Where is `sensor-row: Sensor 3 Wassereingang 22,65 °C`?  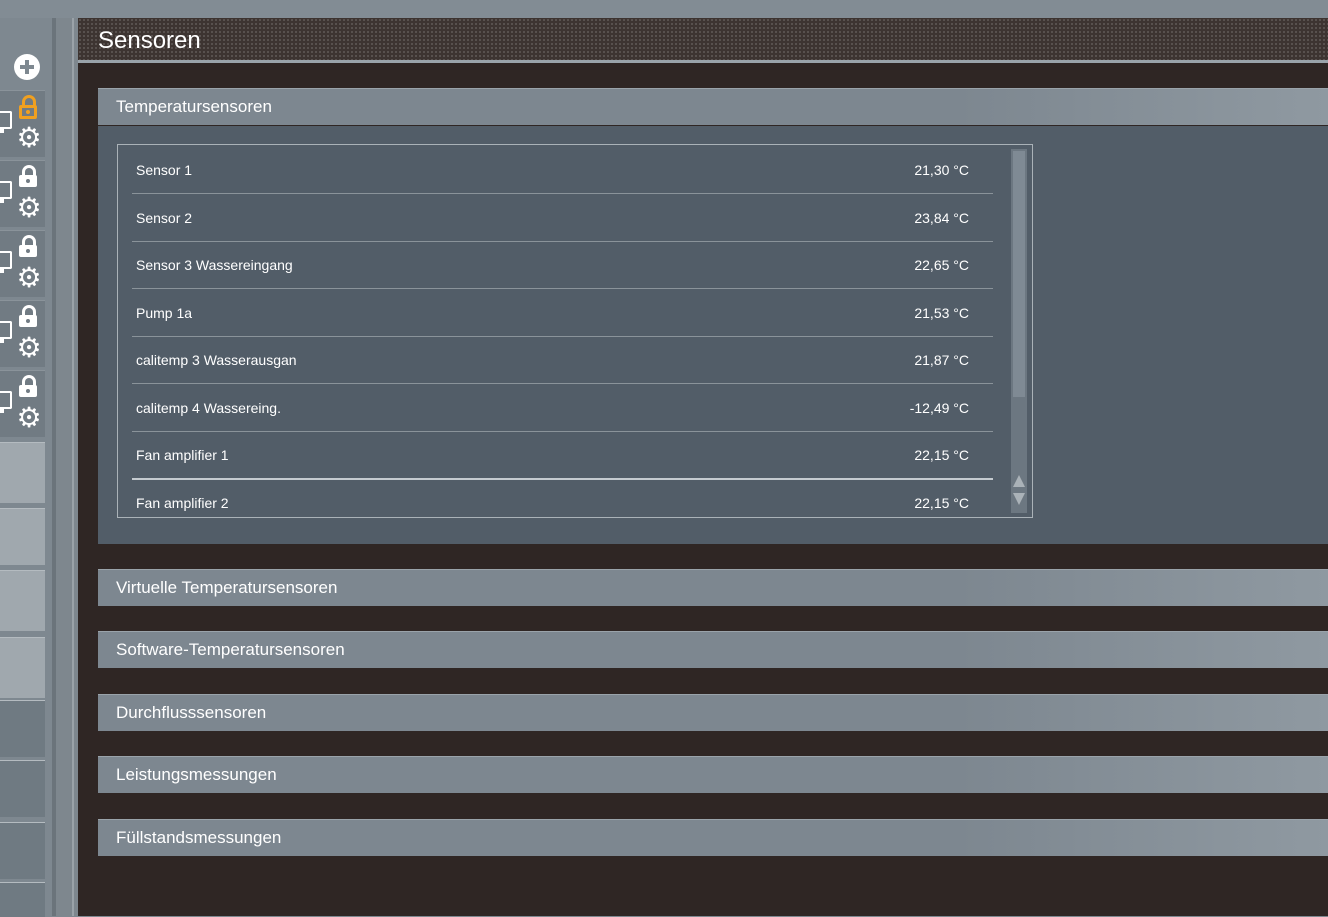
sensor-row: Sensor 3 Wassereingang 22,65 °C is located at coordinates (562, 265).